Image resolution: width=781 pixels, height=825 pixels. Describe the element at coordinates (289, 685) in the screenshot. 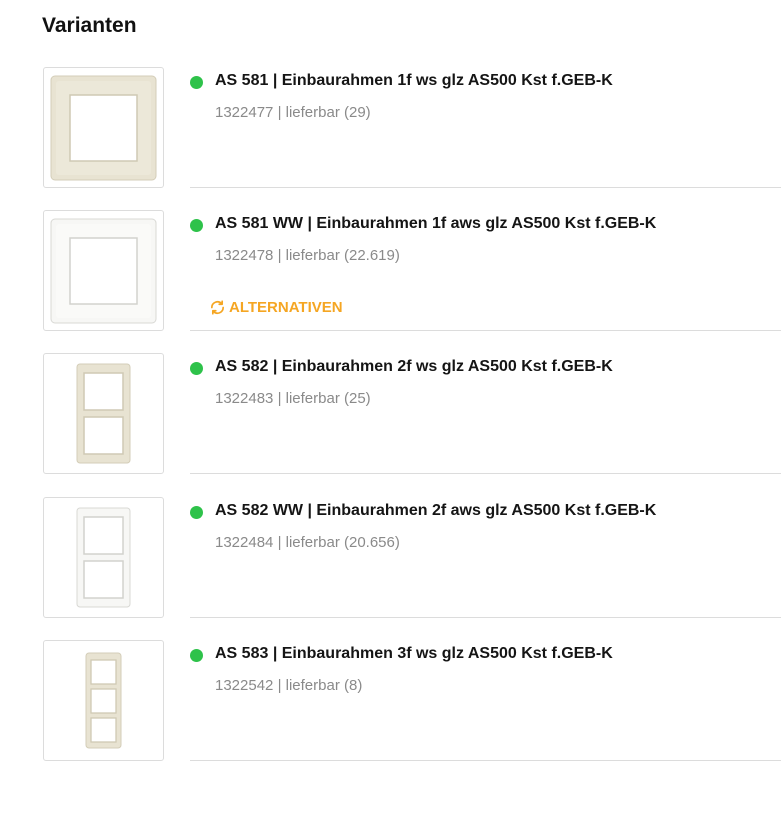

I see `variant-meta: 1322542 | lieferbar (8)` at that location.